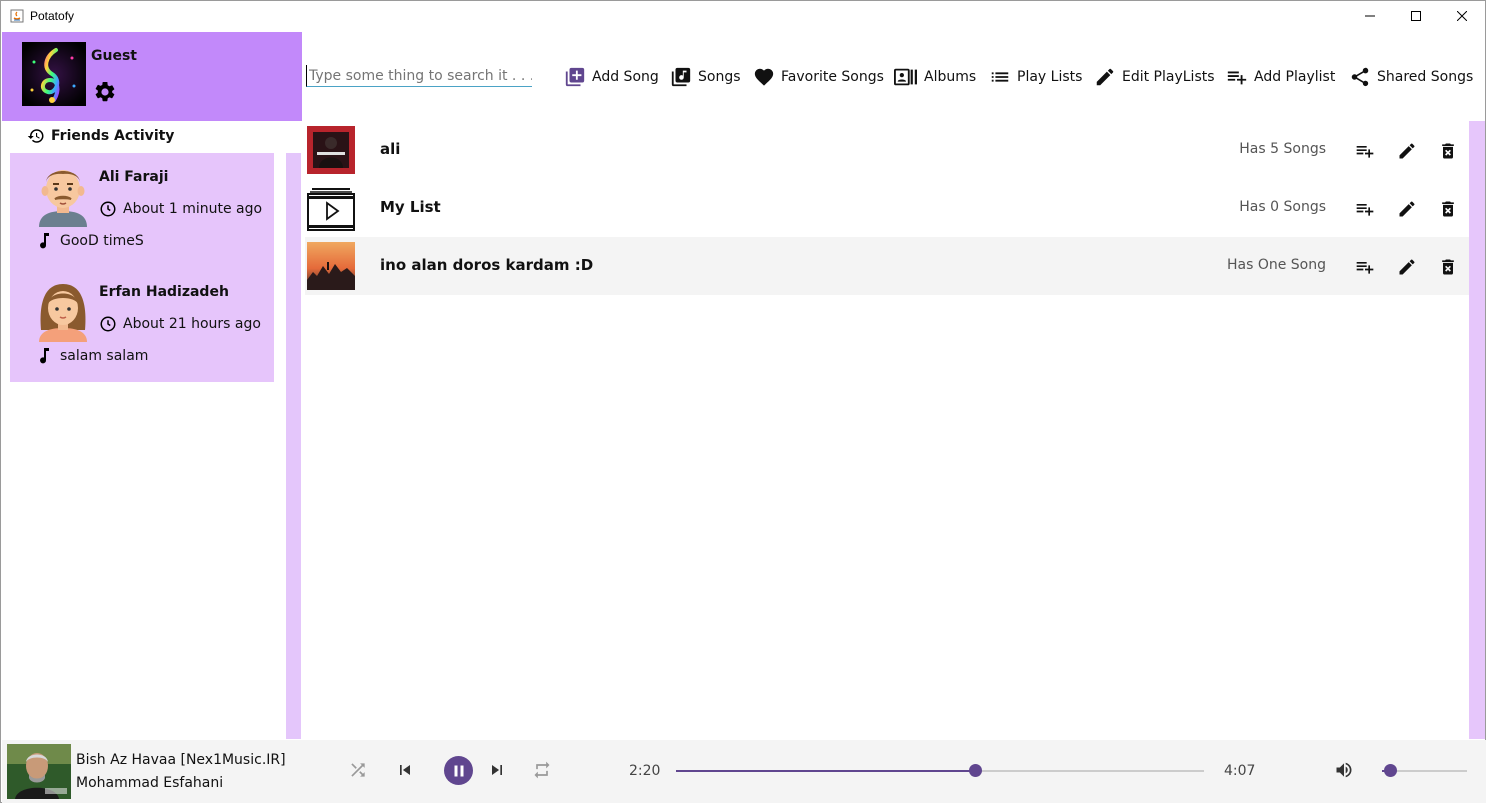 This screenshot has height=803, width=1486. Describe the element at coordinates (826, 771) in the screenshot. I see `seek-progress` at that location.